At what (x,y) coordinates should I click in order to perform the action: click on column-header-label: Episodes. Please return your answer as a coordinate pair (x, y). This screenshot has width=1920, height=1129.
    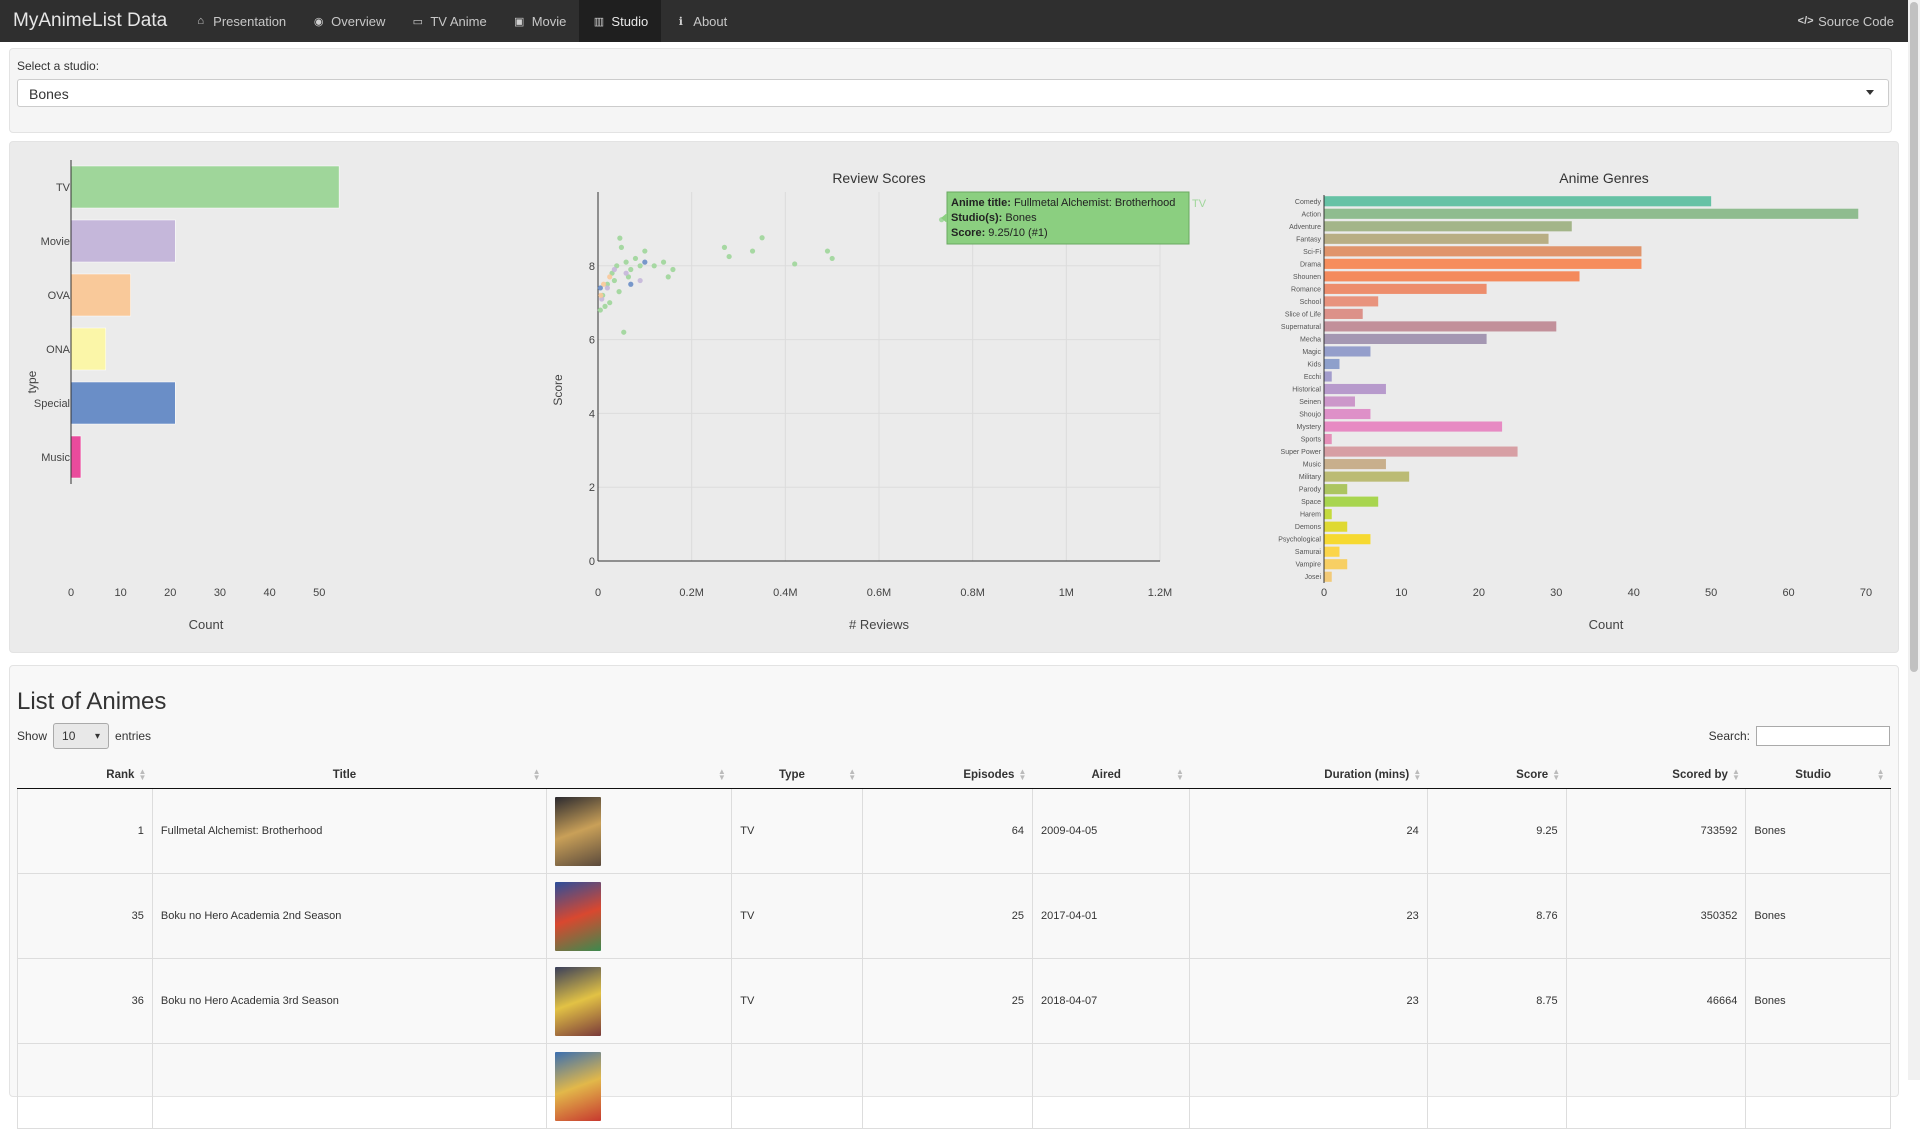
    Looking at the image, I should click on (989, 774).